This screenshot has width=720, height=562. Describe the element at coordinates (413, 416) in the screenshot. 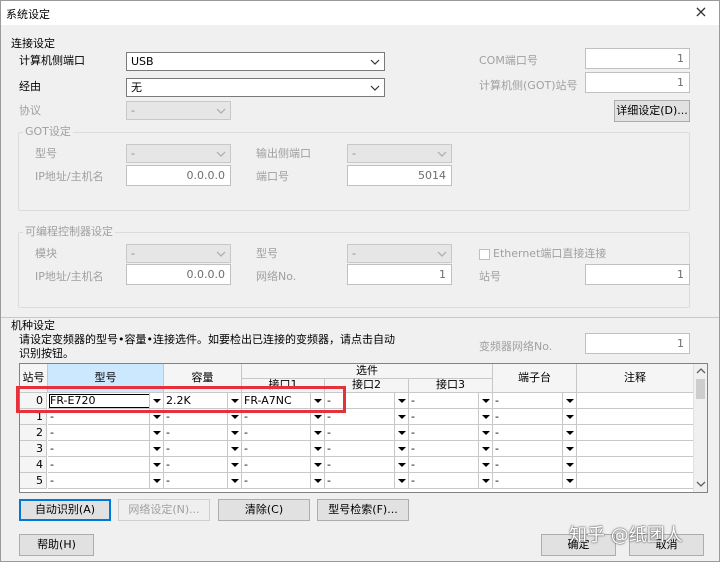

I see `interface3-value: -` at that location.